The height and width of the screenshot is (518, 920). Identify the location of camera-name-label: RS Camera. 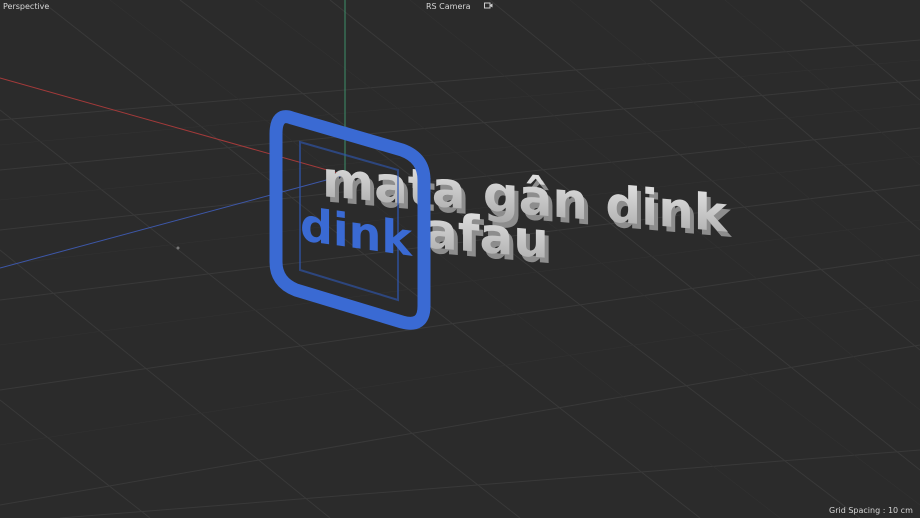
(448, 7).